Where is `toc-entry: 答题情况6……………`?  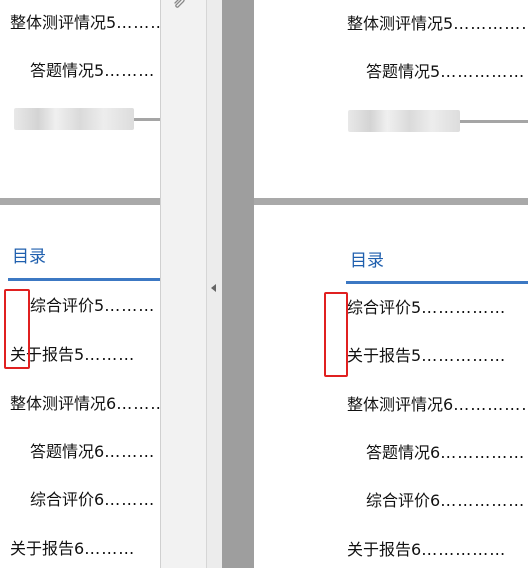
toc-entry: 答题情况6…………… is located at coordinates (445, 453).